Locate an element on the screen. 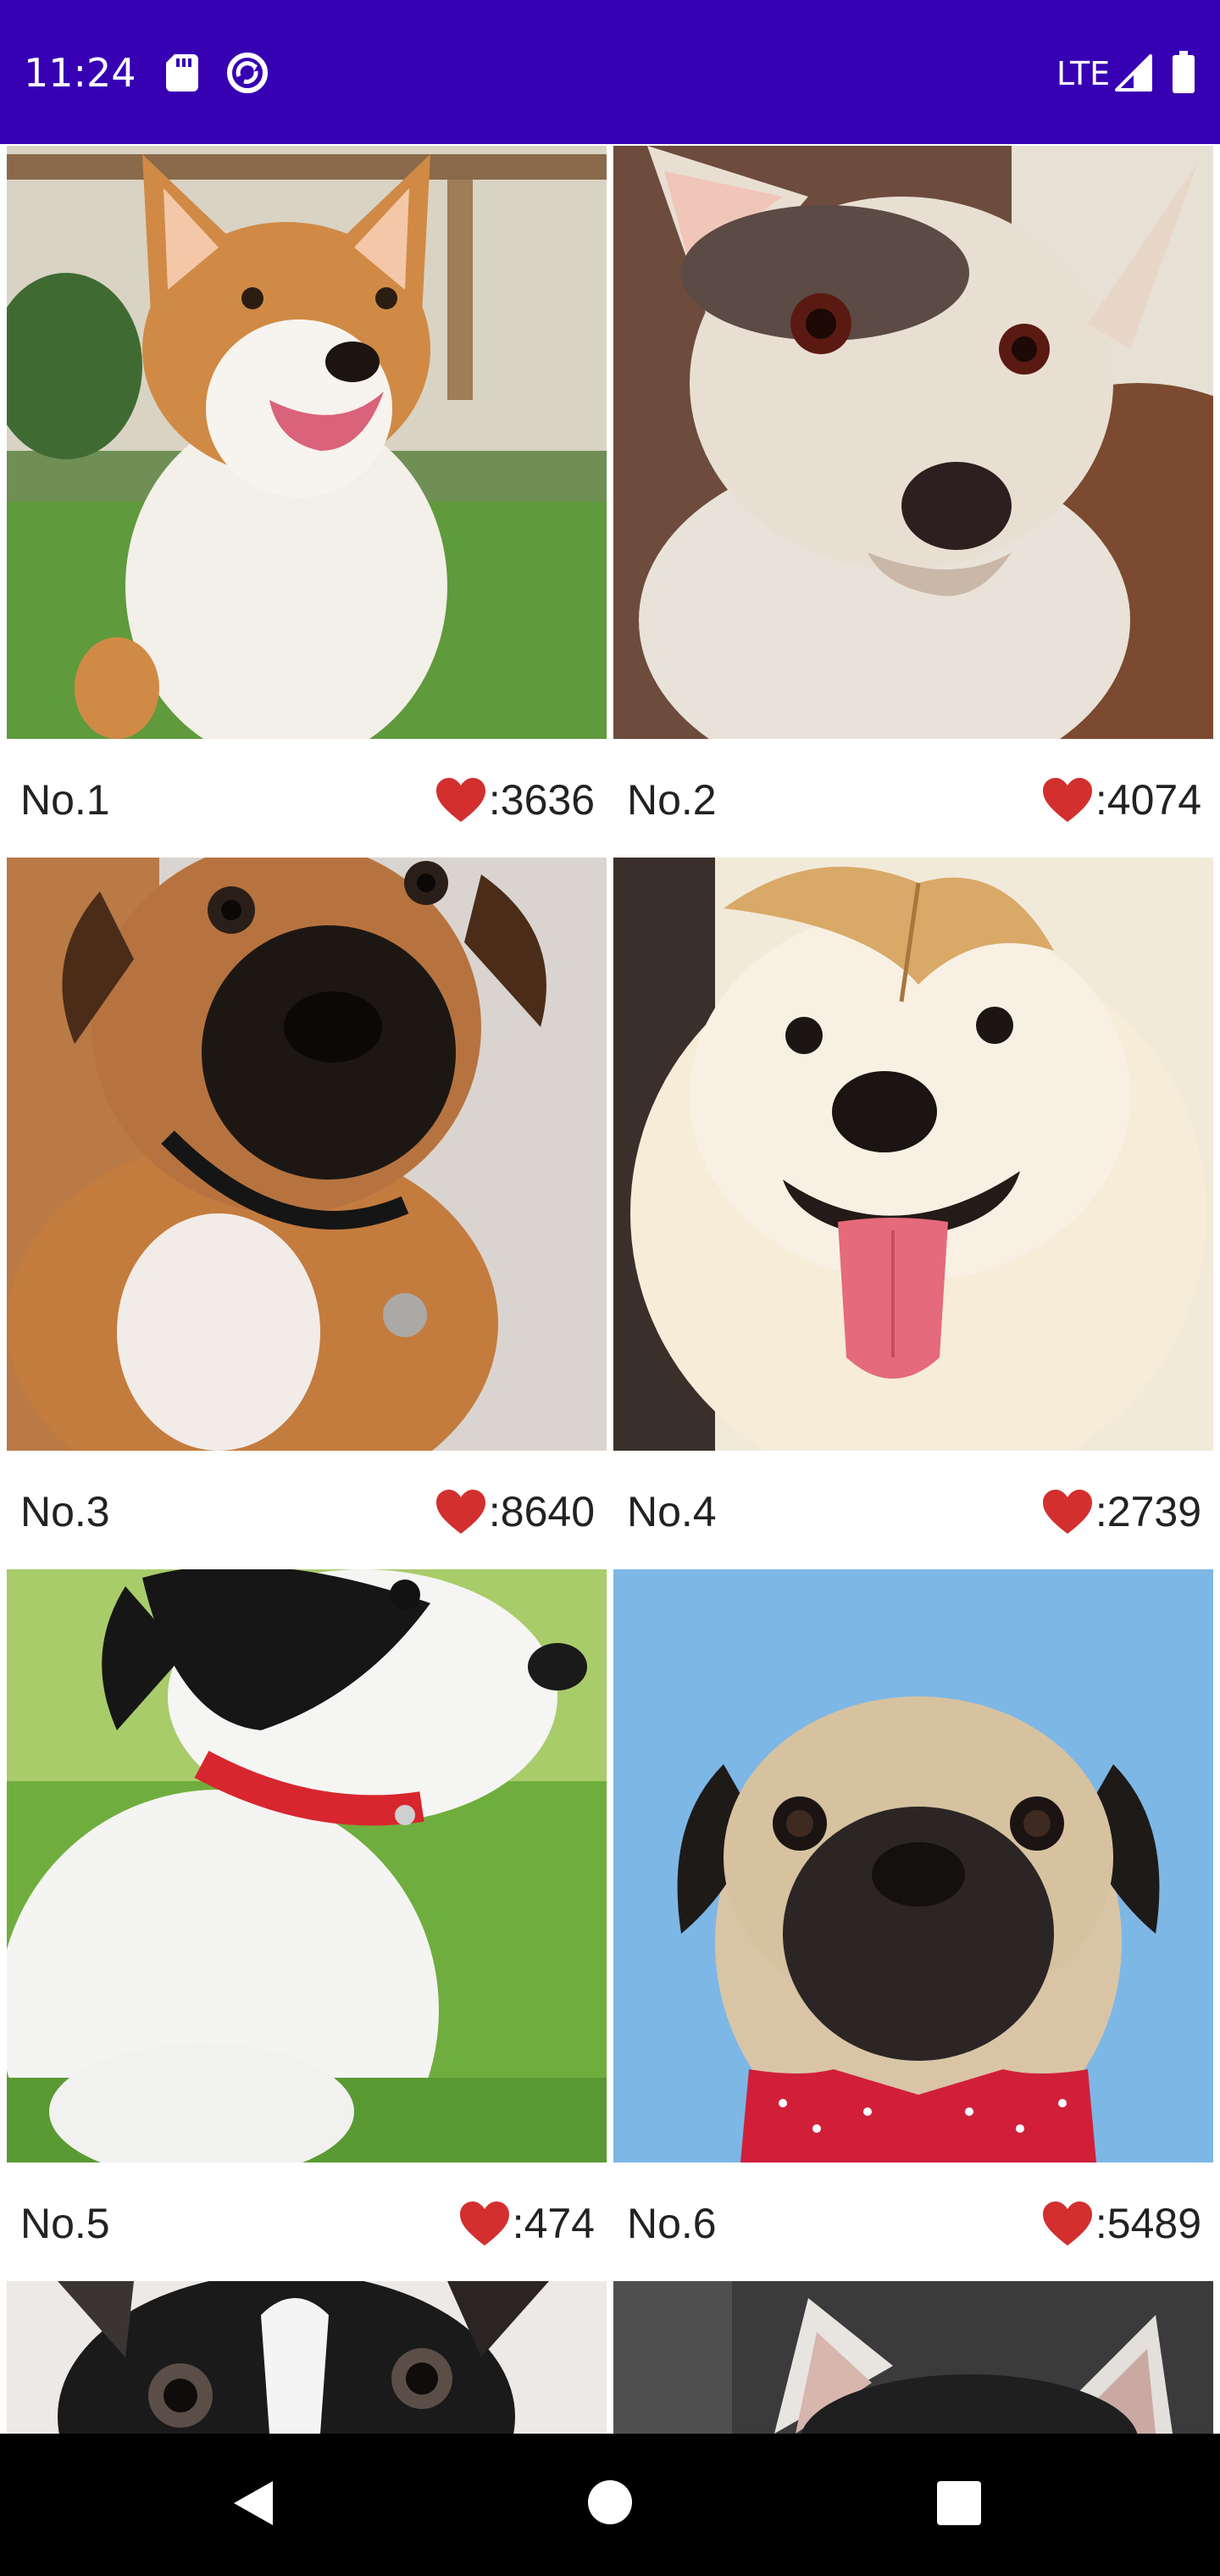  status-bar: 11:24 LTE is located at coordinates (610, 72).